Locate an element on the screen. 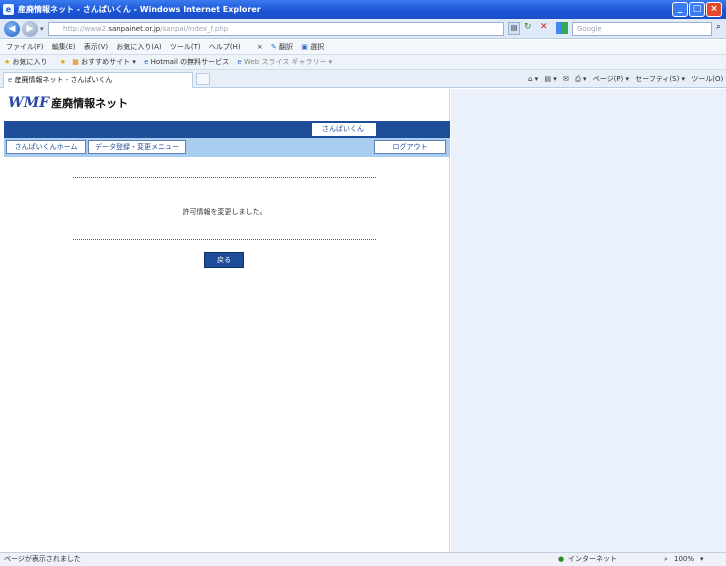 This screenshot has width=726, height=566. suggested-sites-icon: ▦ is located at coordinates (75, 62).